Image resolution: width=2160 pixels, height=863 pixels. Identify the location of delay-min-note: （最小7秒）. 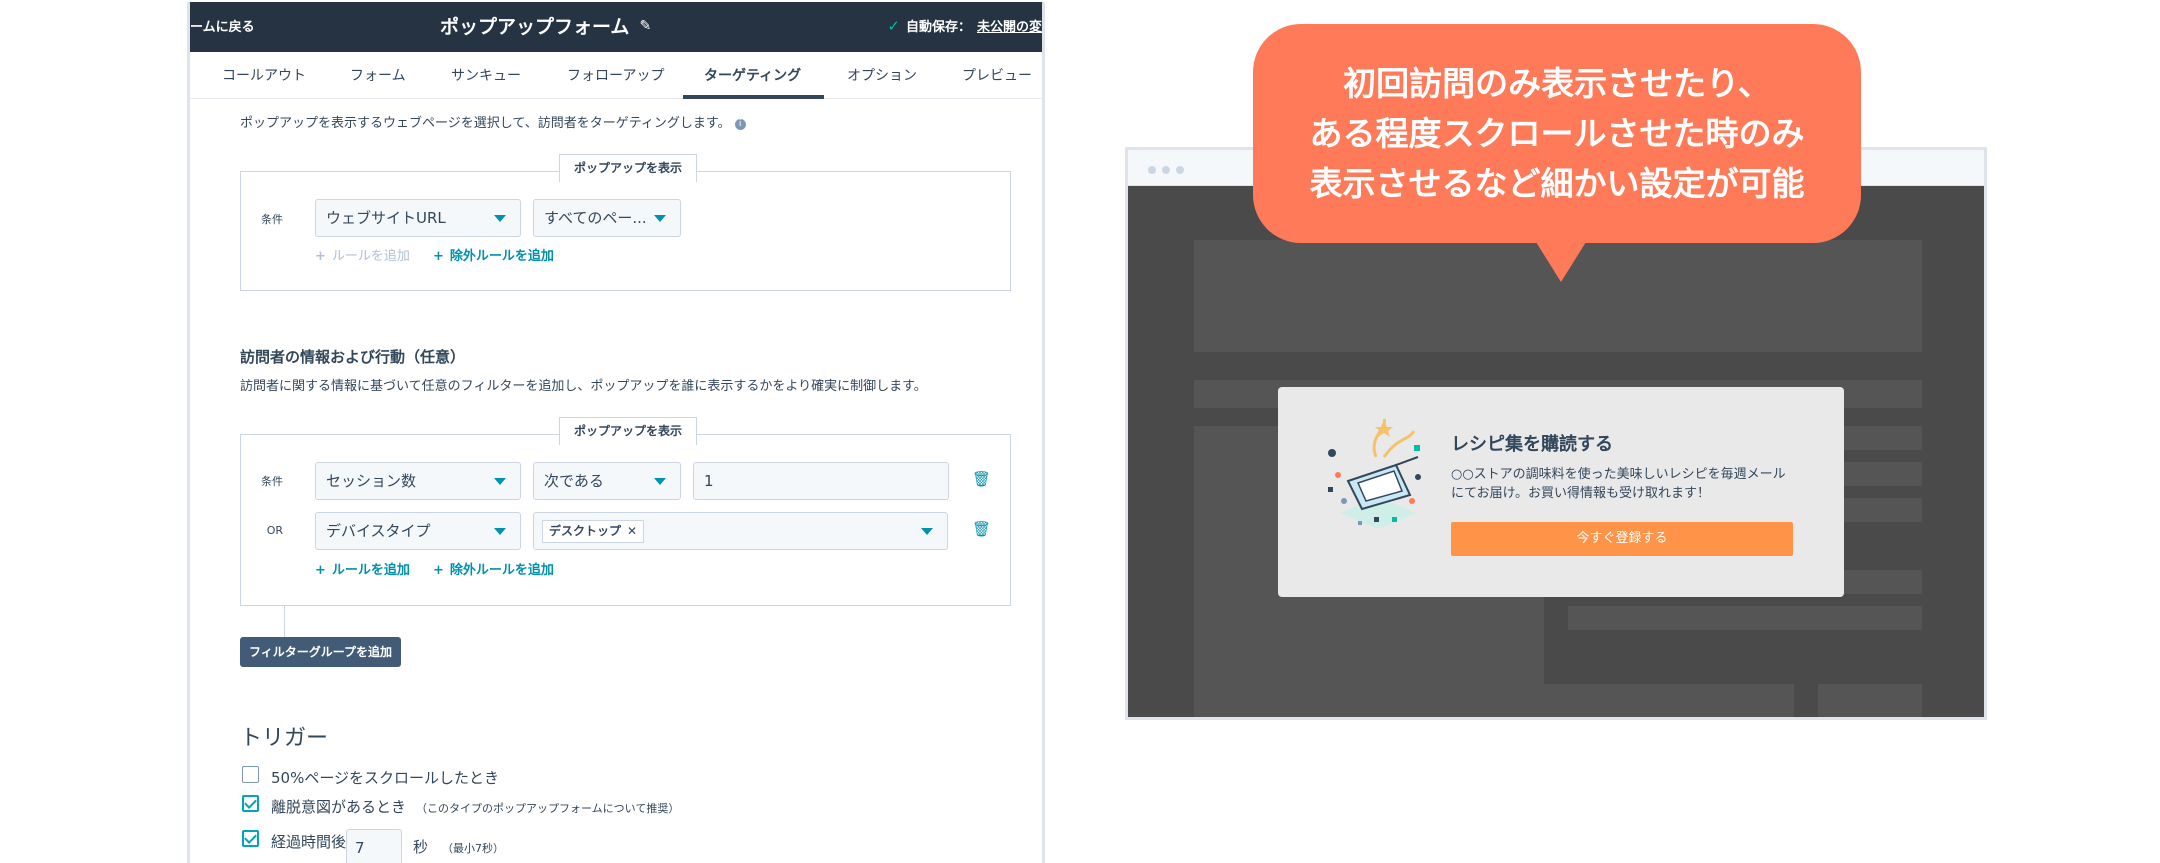
(473, 848).